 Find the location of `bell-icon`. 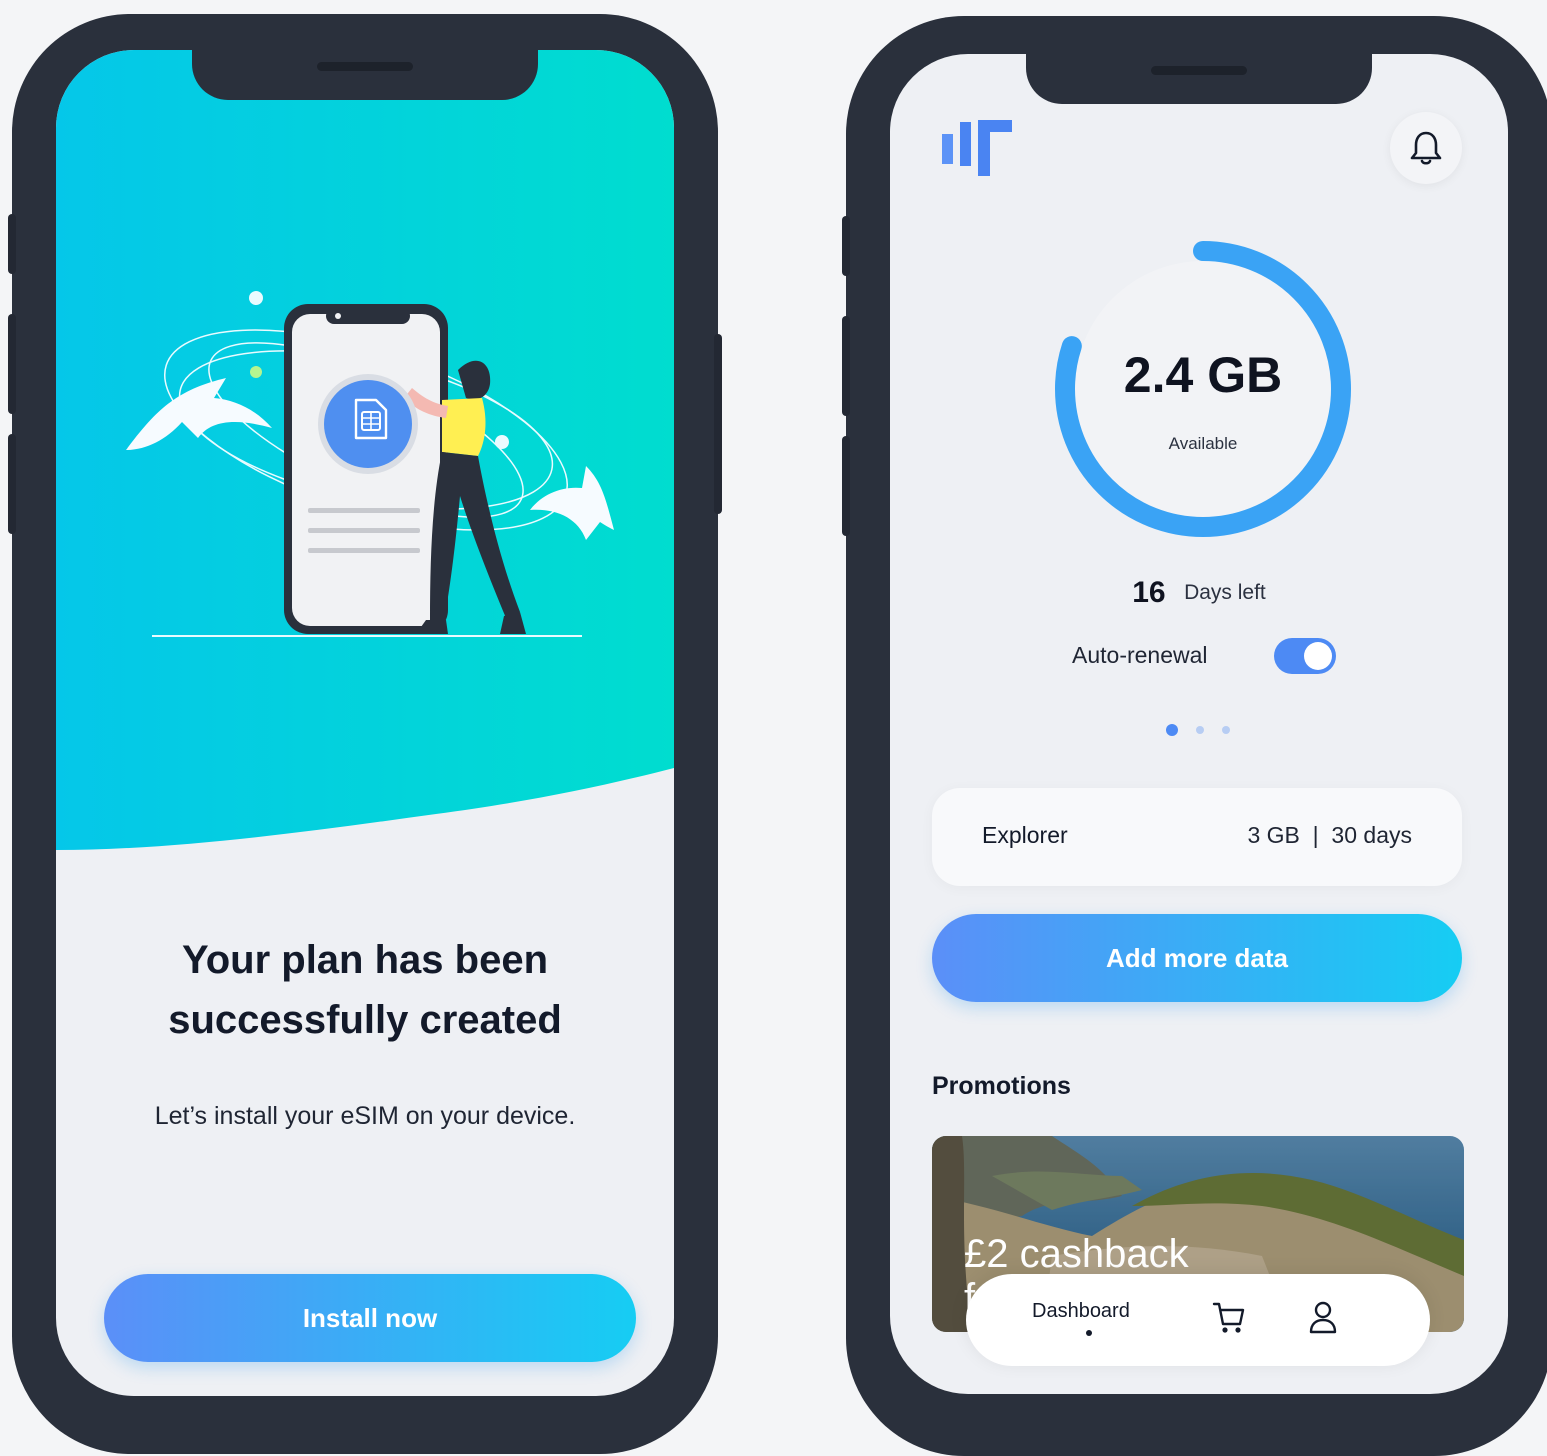

bell-icon is located at coordinates (1426, 148).